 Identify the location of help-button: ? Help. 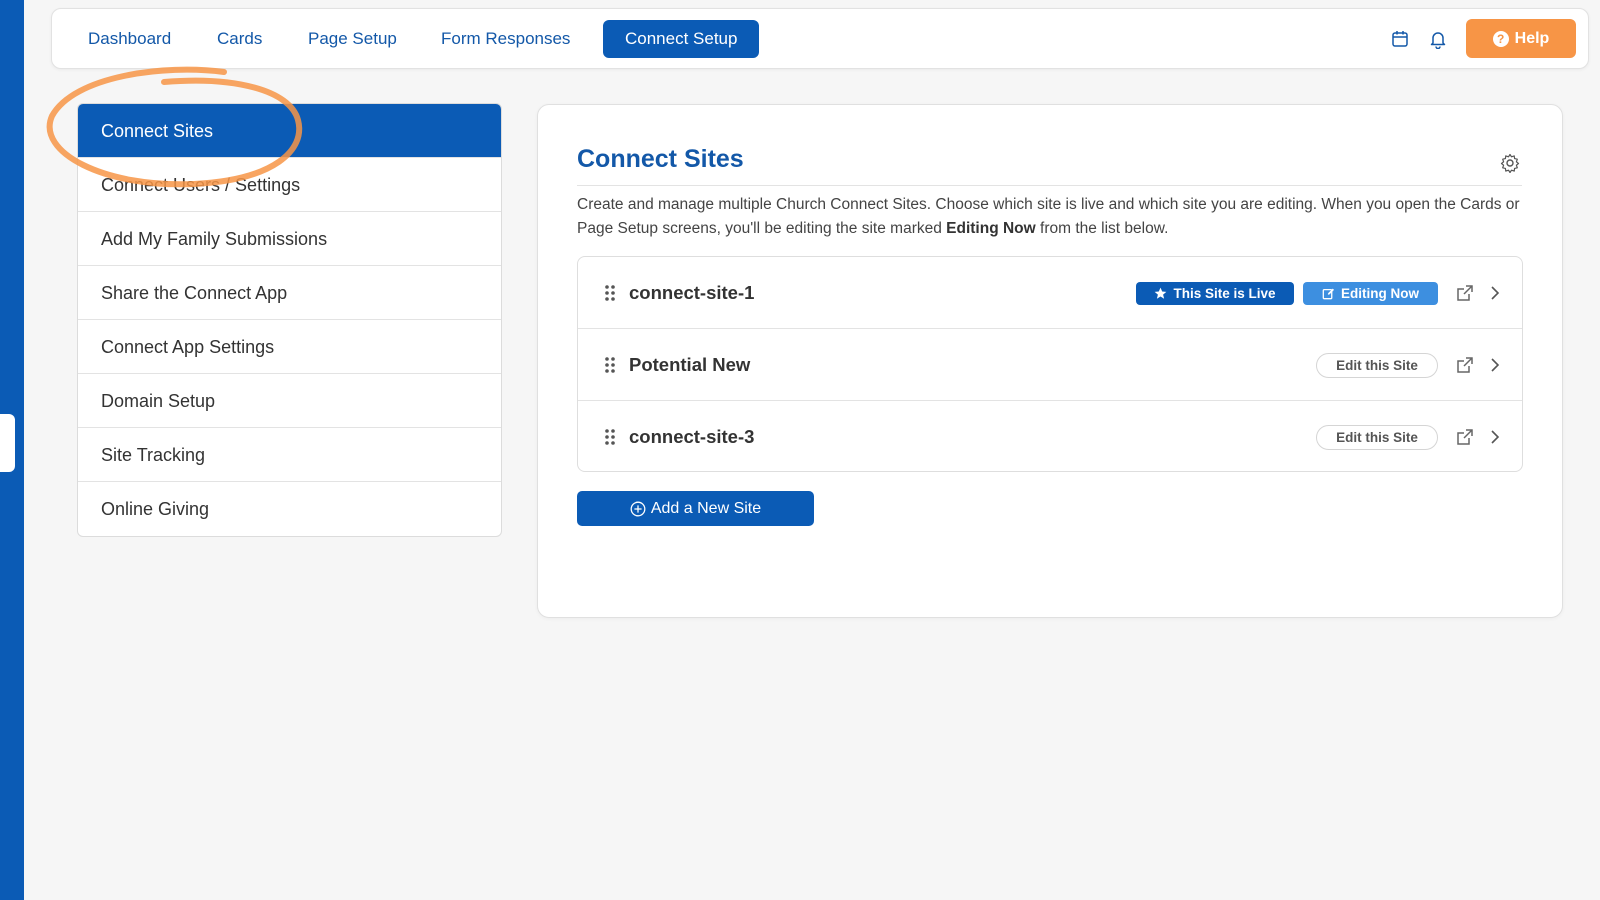
(1521, 38).